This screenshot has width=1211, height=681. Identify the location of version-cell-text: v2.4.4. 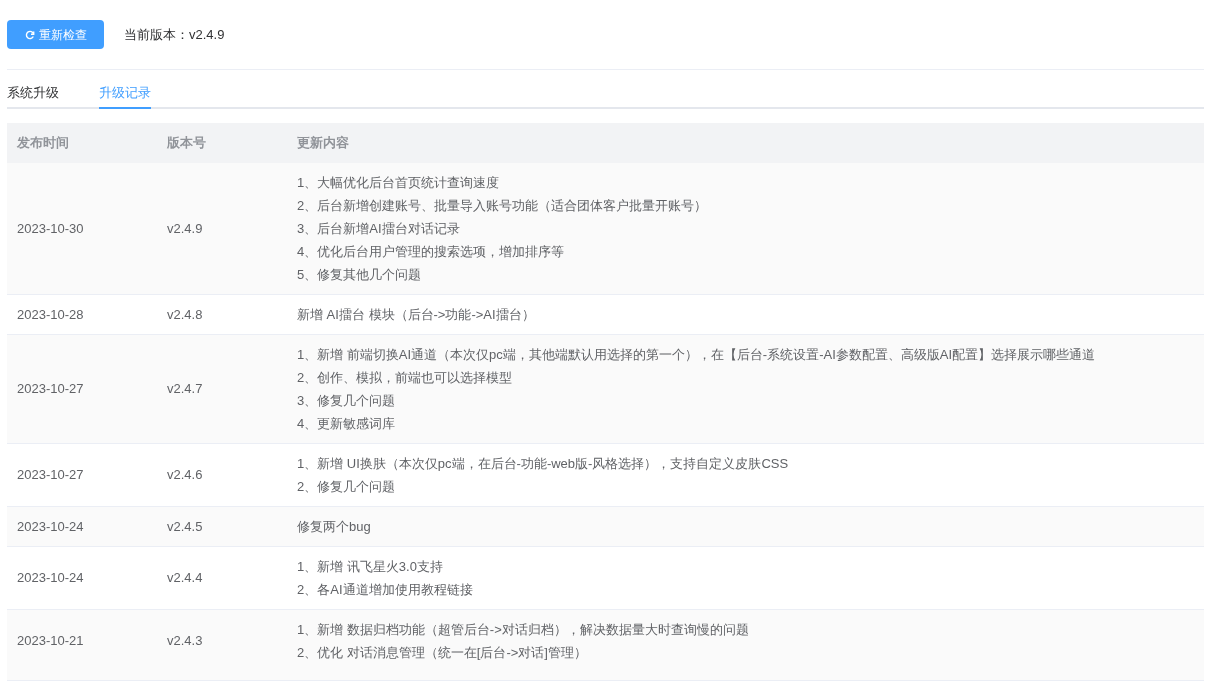
(185, 578).